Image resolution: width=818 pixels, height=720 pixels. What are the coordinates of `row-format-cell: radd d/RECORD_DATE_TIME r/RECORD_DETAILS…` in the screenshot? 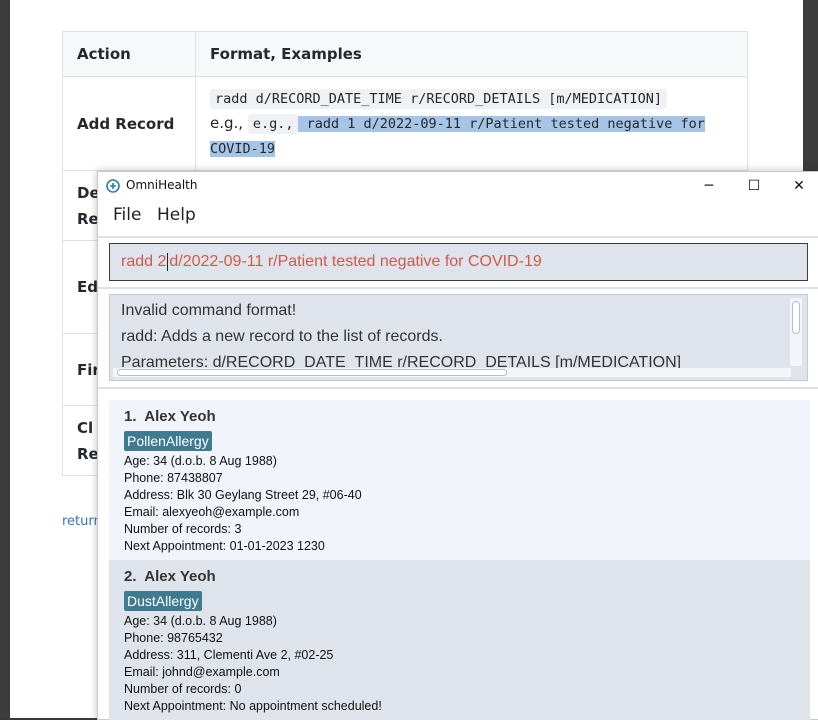 It's located at (471, 123).